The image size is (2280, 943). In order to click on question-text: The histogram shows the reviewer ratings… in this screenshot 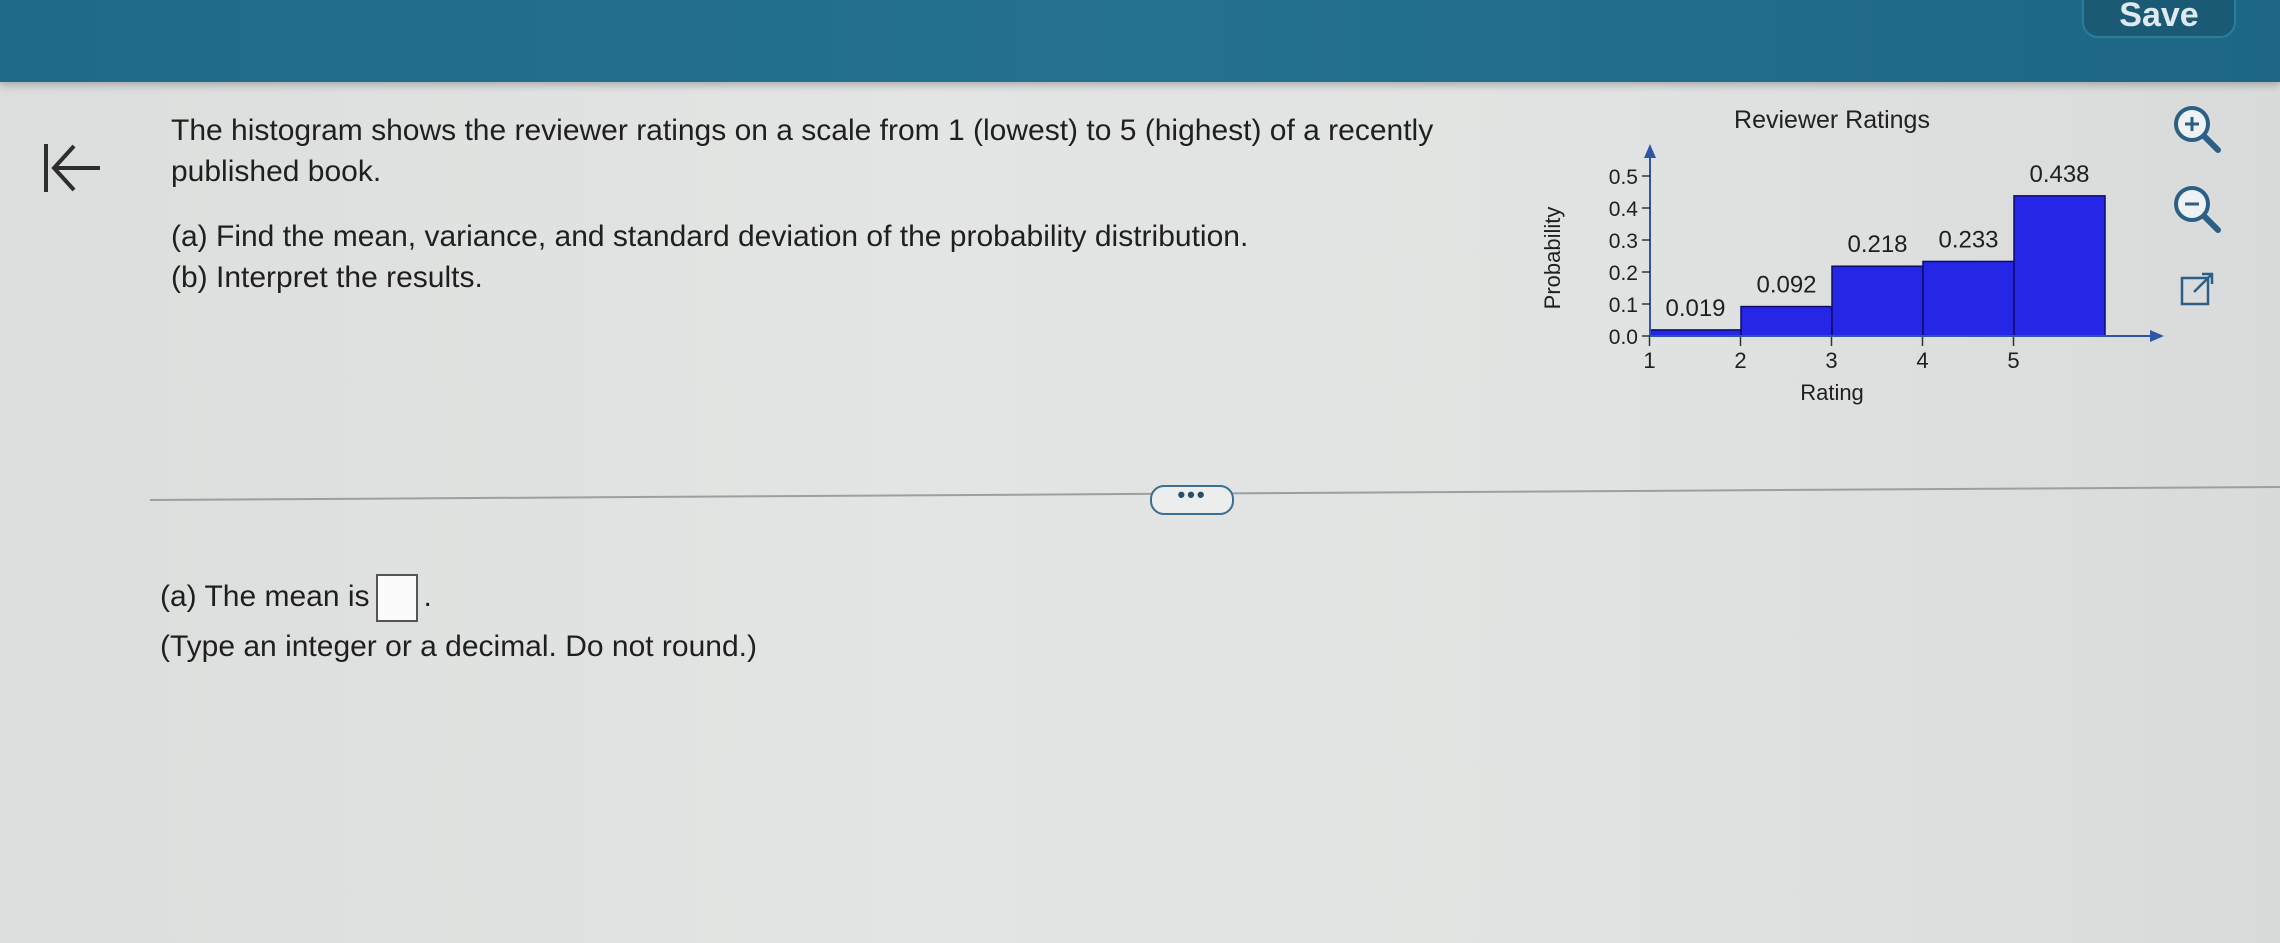, I will do `click(821, 204)`.